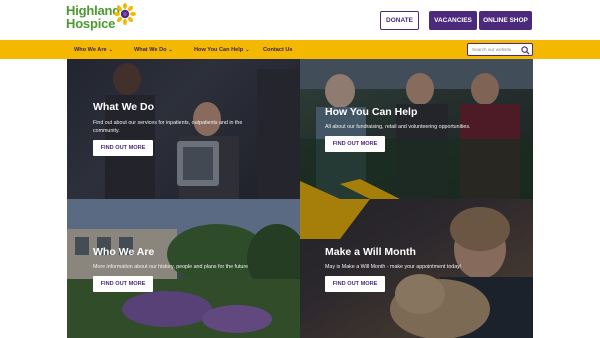  I want to click on nav-item-contact-us: Contact Us, so click(278, 49).